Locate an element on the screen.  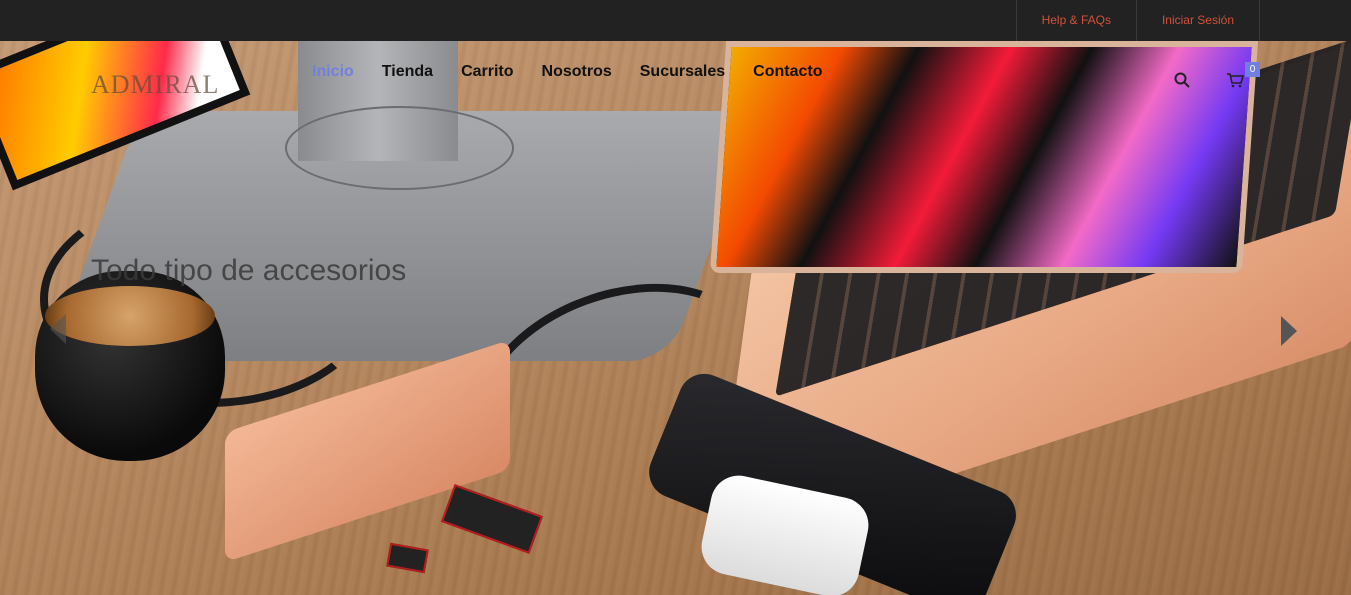
nav-item-contacto: Contacto is located at coordinates (787, 72).